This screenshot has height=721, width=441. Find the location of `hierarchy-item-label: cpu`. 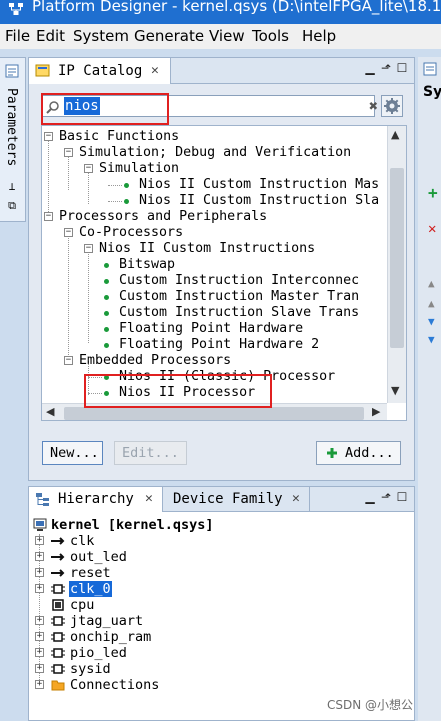

hierarchy-item-label: cpu is located at coordinates (82, 605).